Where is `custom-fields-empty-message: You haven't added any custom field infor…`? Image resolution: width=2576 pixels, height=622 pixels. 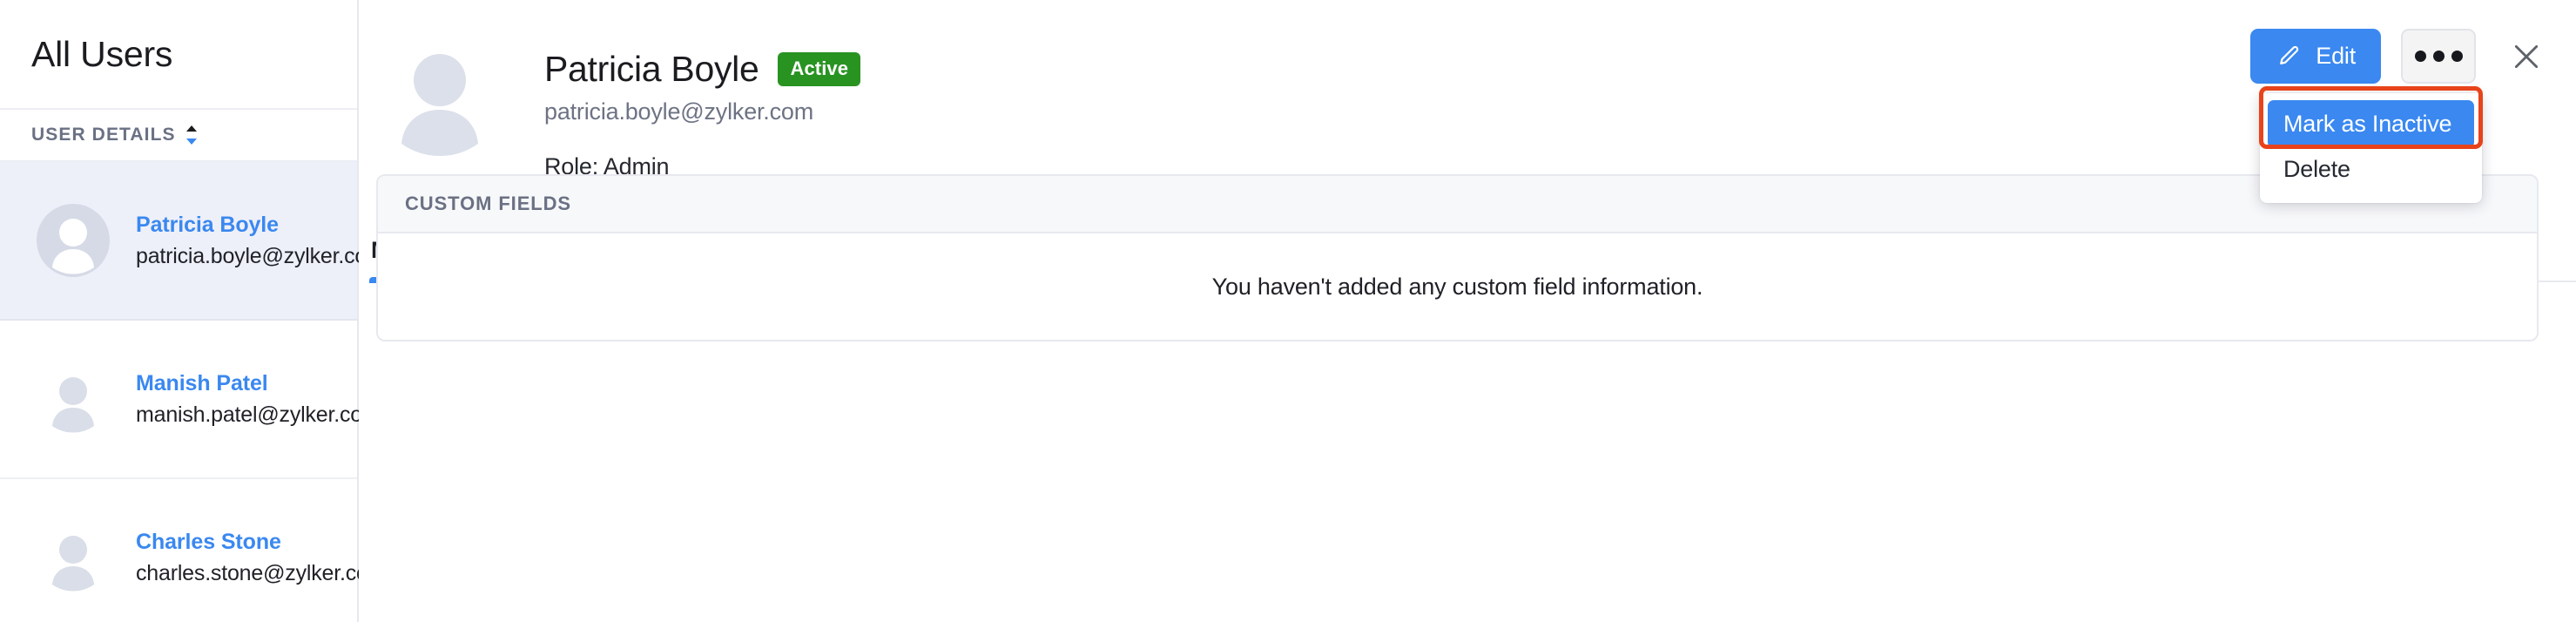 custom-fields-empty-message: You haven't added any custom field infor… is located at coordinates (1457, 286).